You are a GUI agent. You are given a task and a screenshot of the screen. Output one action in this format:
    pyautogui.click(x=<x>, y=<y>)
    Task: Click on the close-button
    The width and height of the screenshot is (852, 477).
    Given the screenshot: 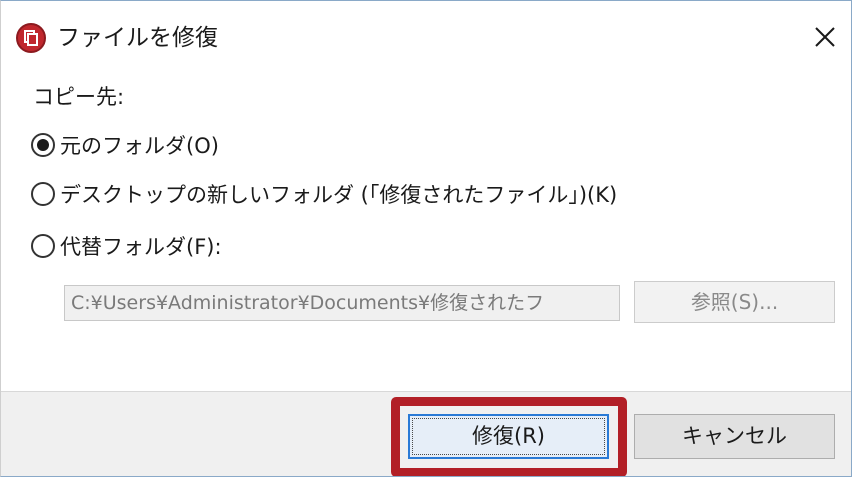 What is the action you would take?
    pyautogui.click(x=825, y=37)
    